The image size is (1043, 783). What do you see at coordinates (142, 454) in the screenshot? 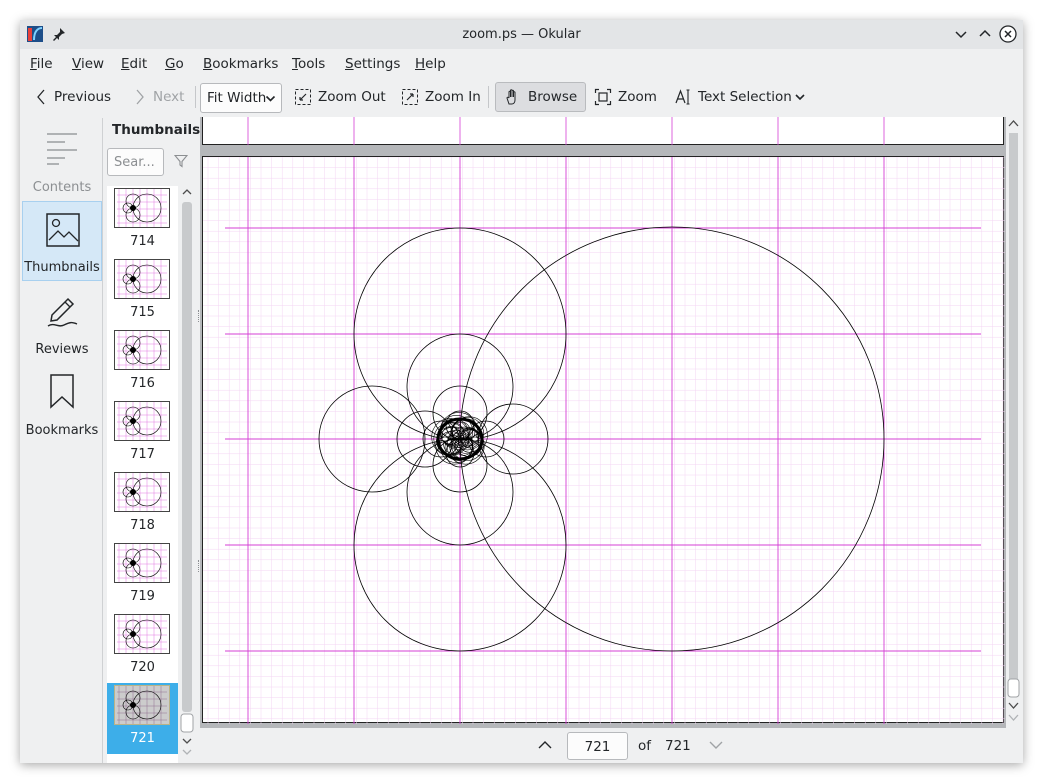
I see `thumbnail-page-number: 717` at bounding box center [142, 454].